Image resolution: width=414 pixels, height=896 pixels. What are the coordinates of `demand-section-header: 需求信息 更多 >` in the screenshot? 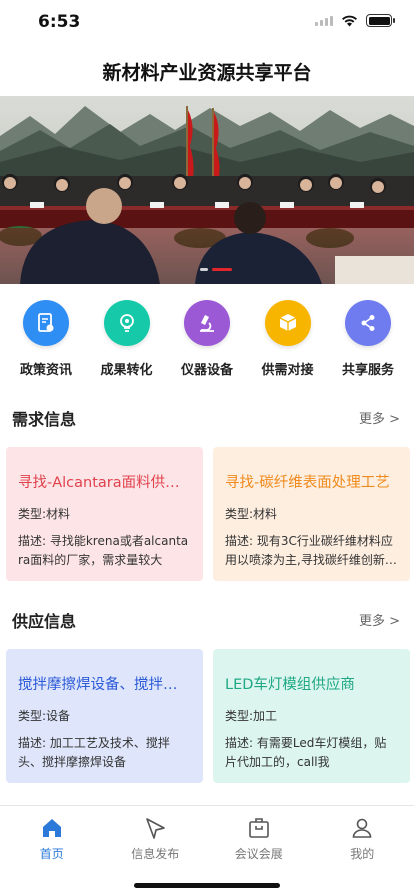 It's located at (207, 418).